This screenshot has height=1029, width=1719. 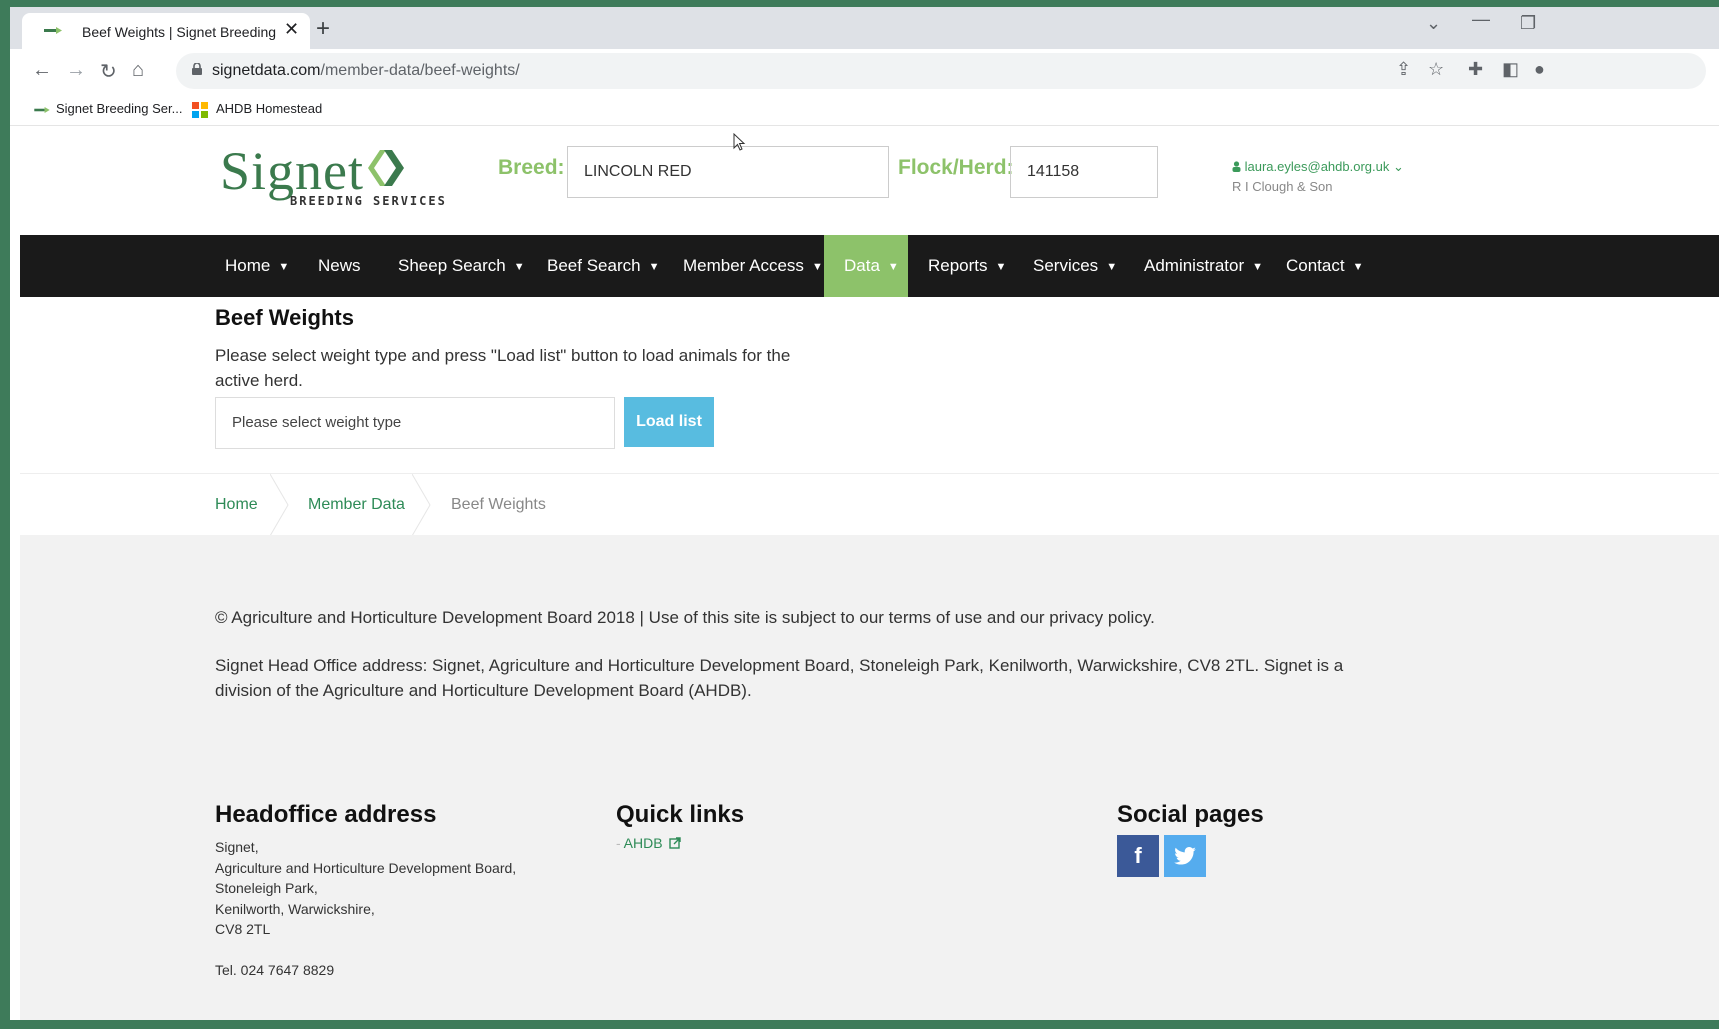 I want to click on breadcrumb-member-data: Member Data, so click(x=356, y=505).